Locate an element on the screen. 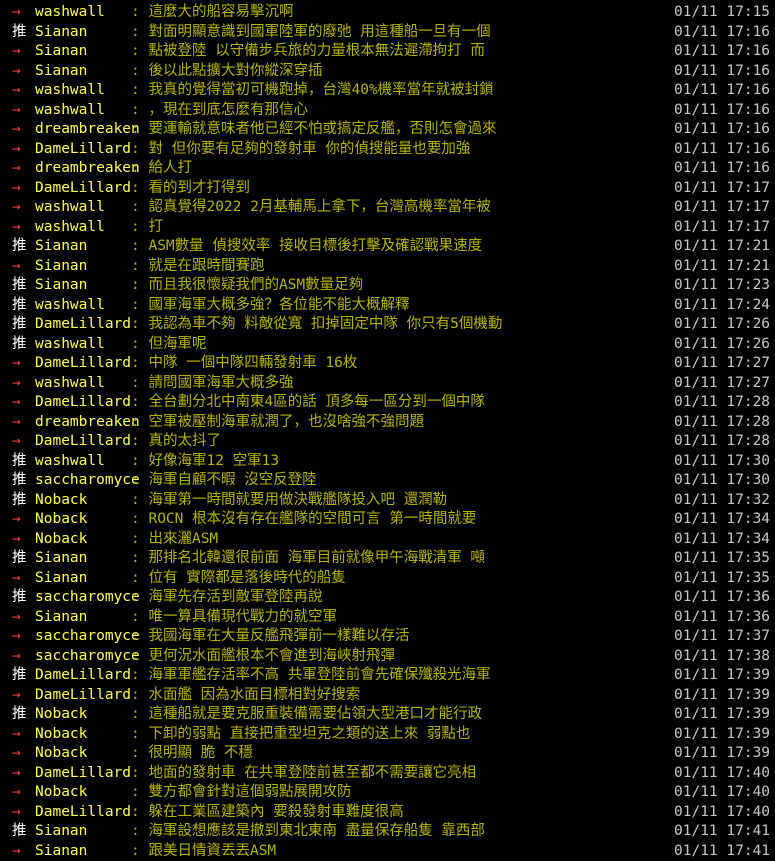 The image size is (775, 861). comment-text: : 地面的發射車 在共軍登陸前甚至都不需要讓它亮相 is located at coordinates (303, 774).